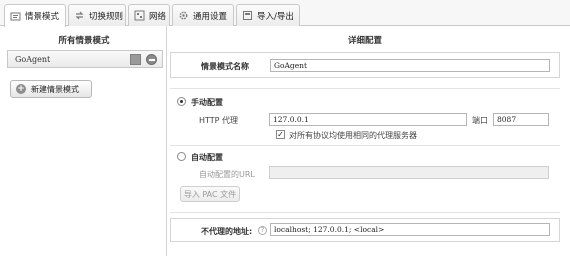  I want to click on import-export-icon, so click(247, 15).